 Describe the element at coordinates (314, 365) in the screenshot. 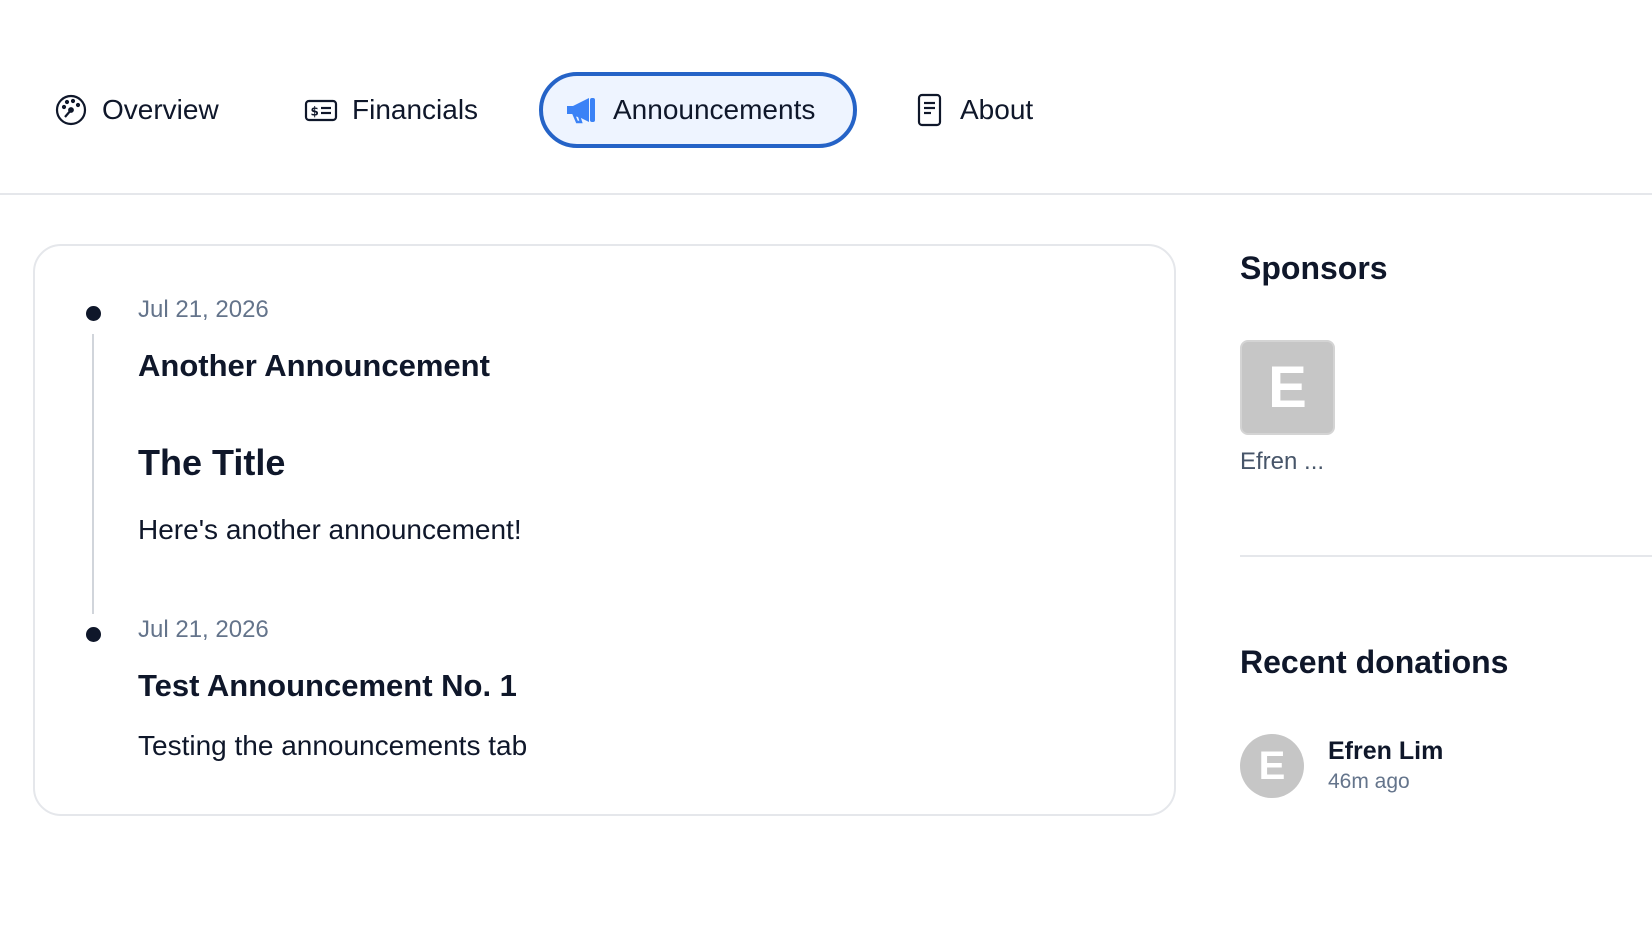

I see `announcement-title: Another Announcement` at that location.